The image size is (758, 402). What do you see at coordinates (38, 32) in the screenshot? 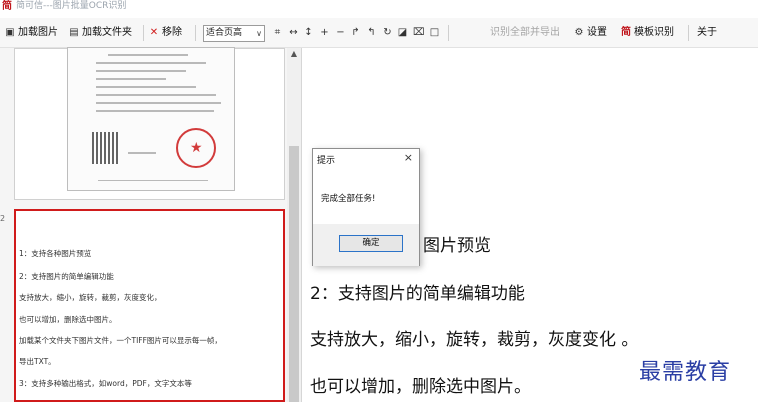
I see `load-image-label: 加载图片` at bounding box center [38, 32].